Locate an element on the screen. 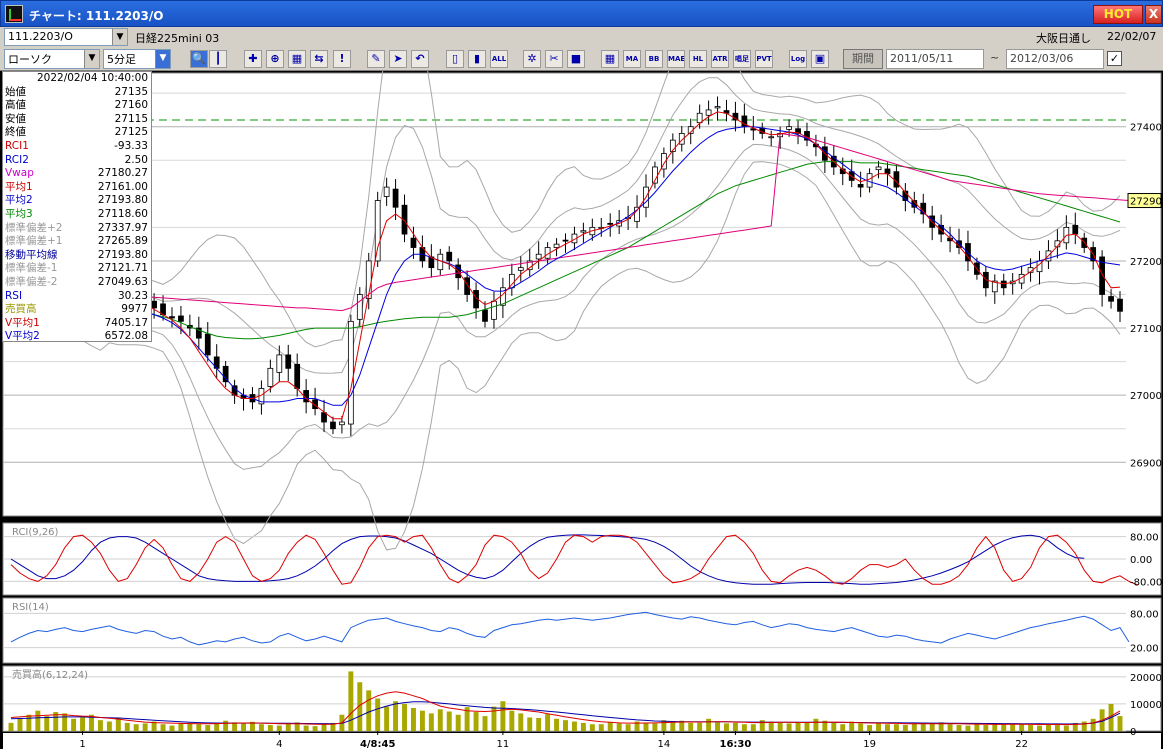 The height and width of the screenshot is (749, 1163). info-row: 平均2 27193.80 is located at coordinates (77, 201).